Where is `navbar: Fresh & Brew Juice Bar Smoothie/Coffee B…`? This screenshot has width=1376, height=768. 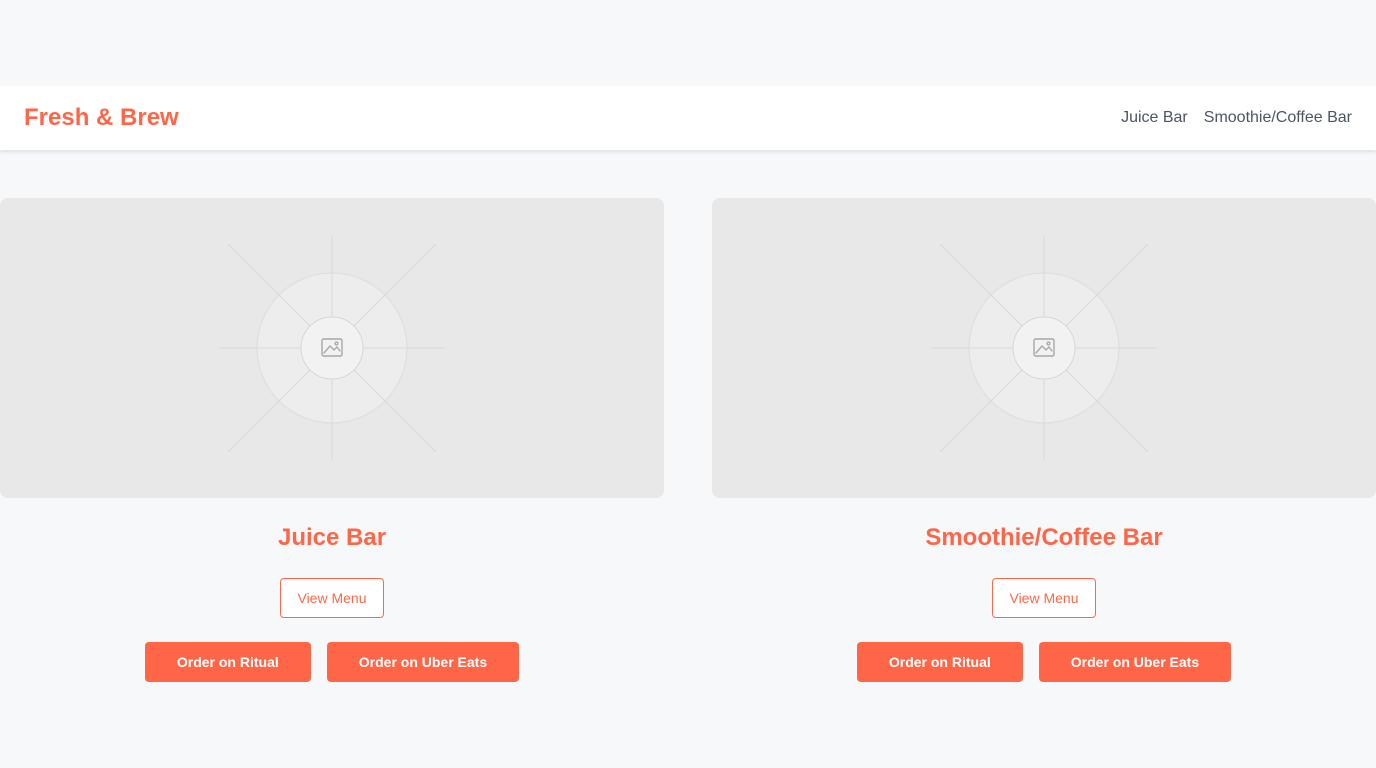
navbar: Fresh & Brew Juice Bar Smoothie/Coffee B… is located at coordinates (688, 118).